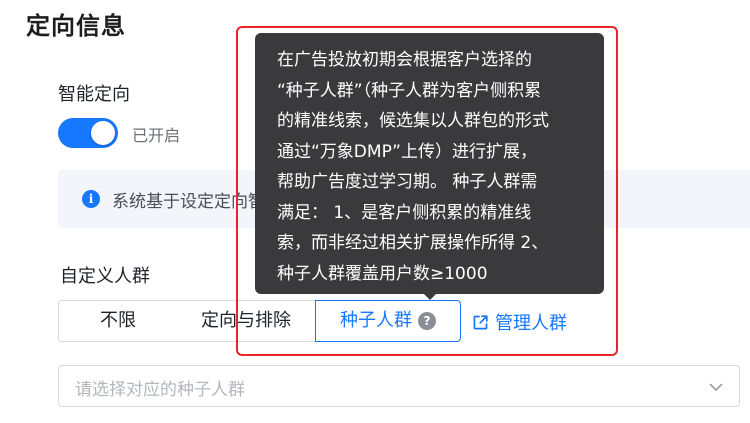 This screenshot has width=750, height=423. Describe the element at coordinates (88, 133) in the screenshot. I see `smart-targeting-toggle` at that location.